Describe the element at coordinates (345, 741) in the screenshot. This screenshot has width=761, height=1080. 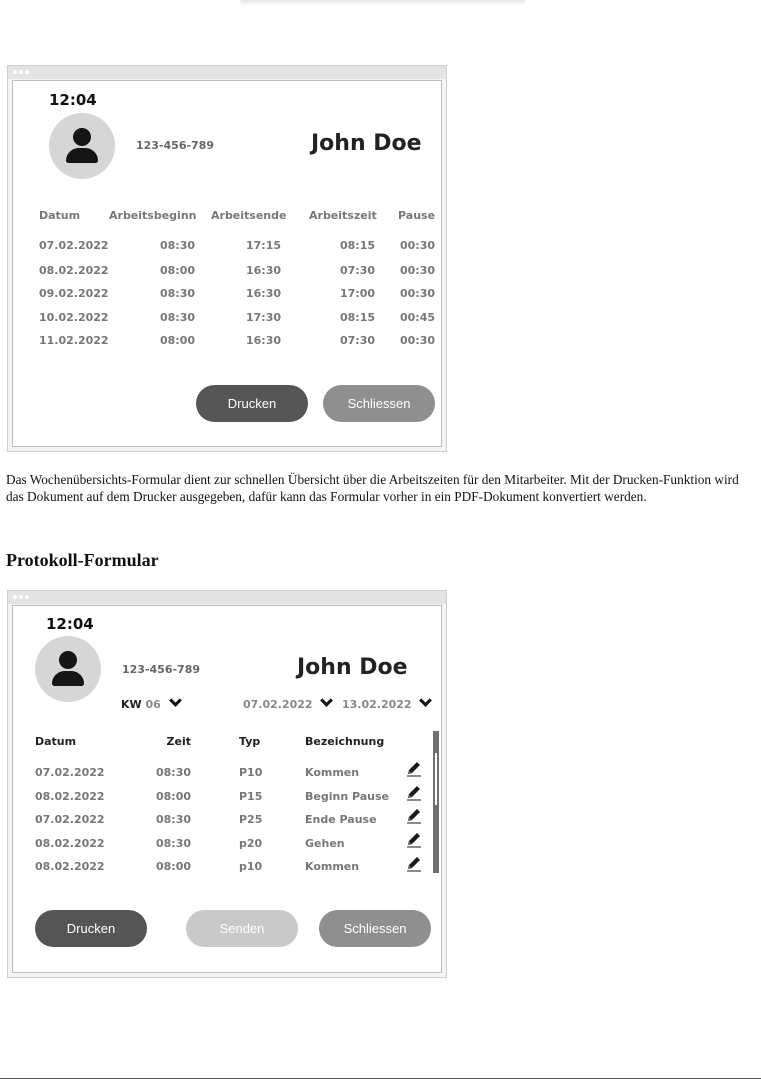
I see `col-bezeichnung: Bezeichnung` at that location.